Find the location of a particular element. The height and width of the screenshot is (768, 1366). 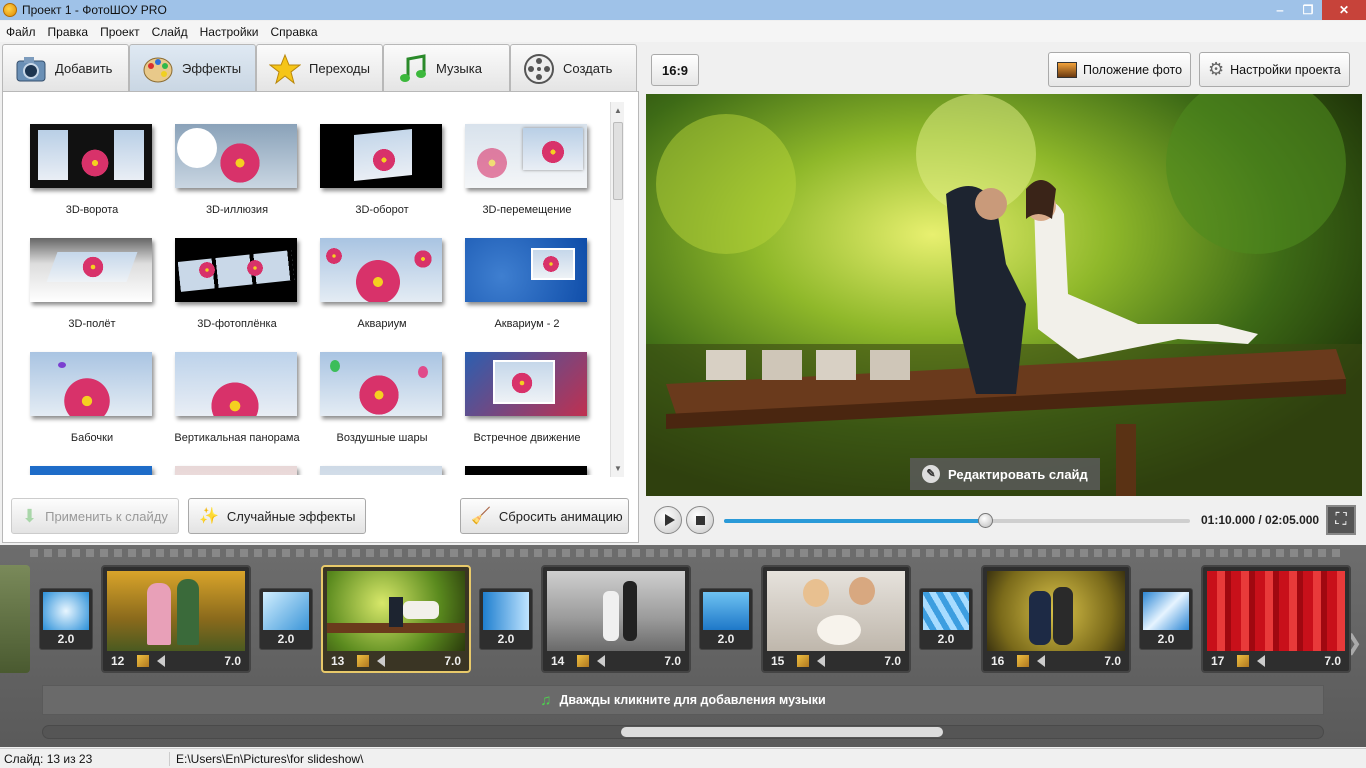

photo-position-label: Положение фото is located at coordinates (1133, 69).